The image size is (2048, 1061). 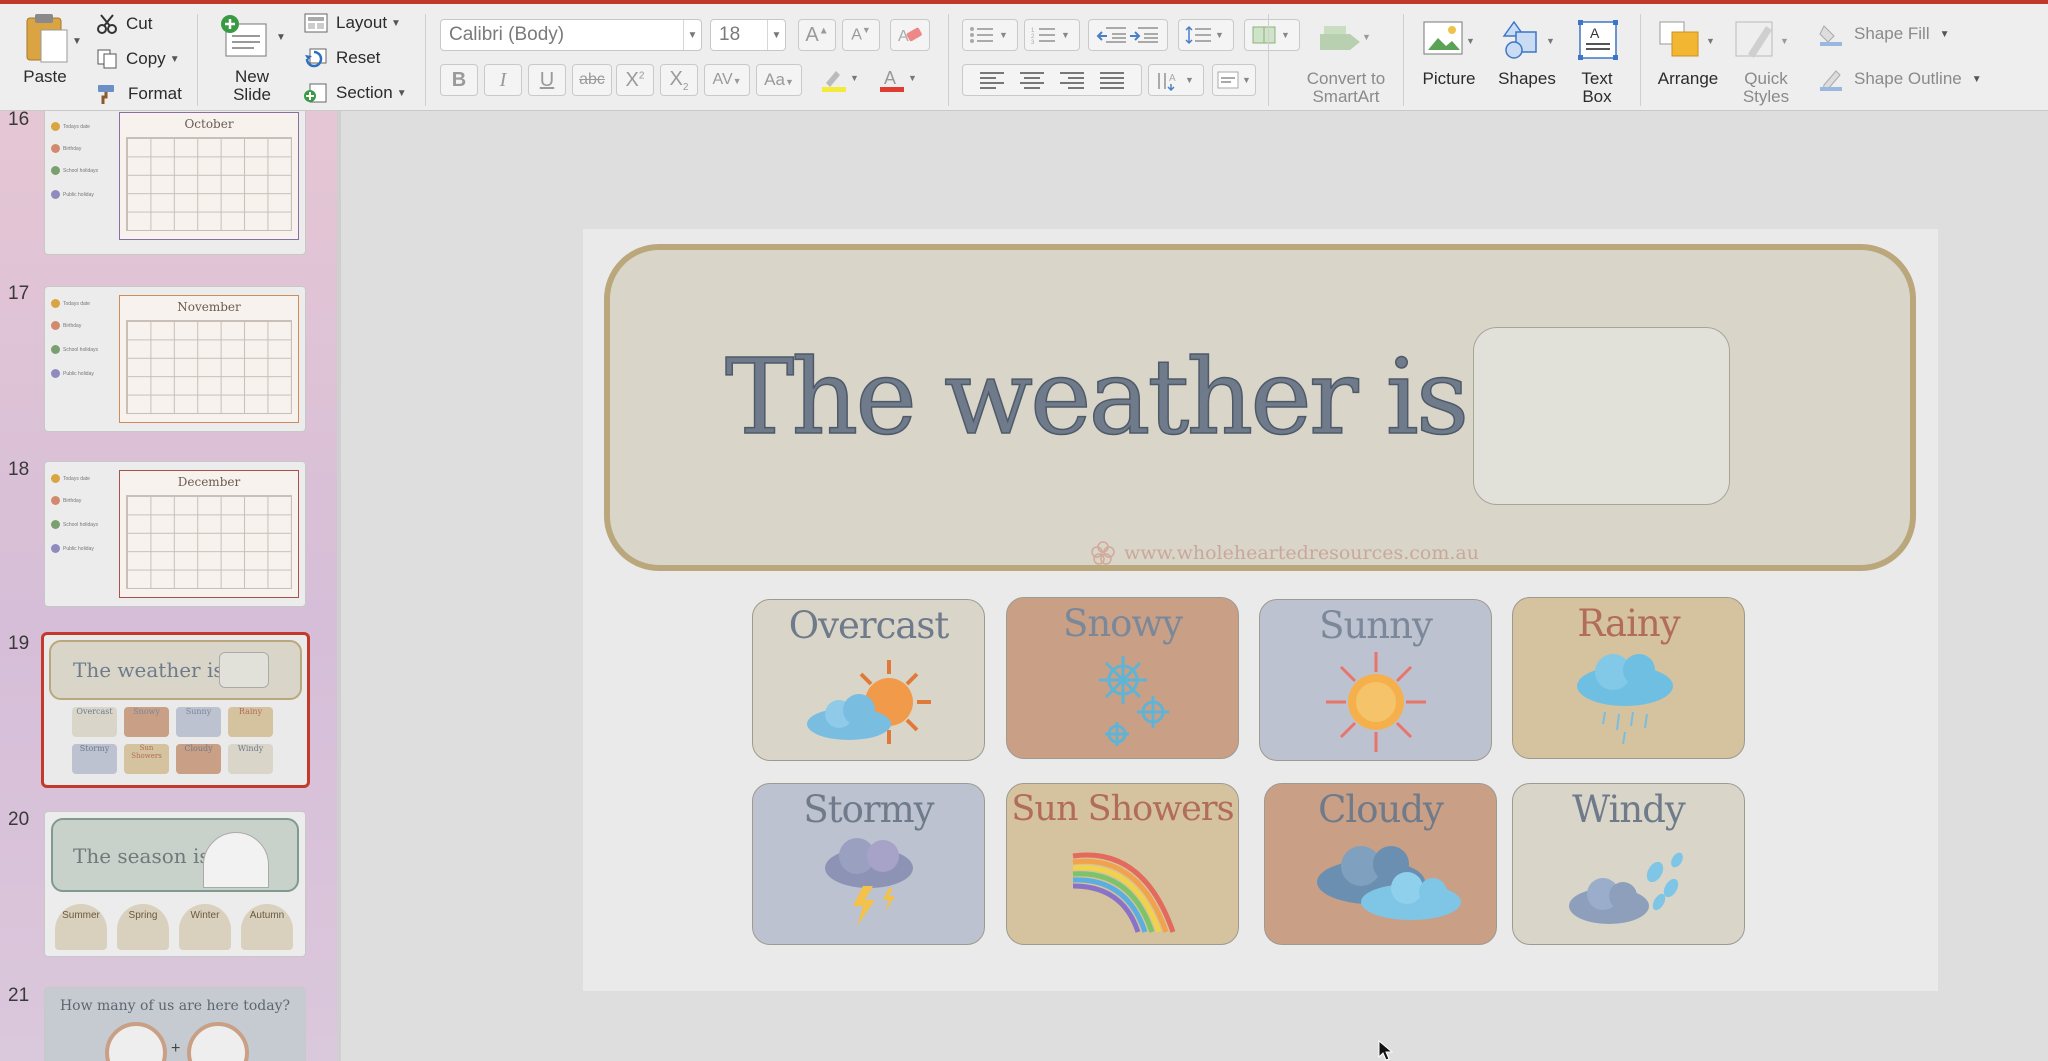 I want to click on weather-card-cloudy: Cloudy, so click(x=1380, y=864).